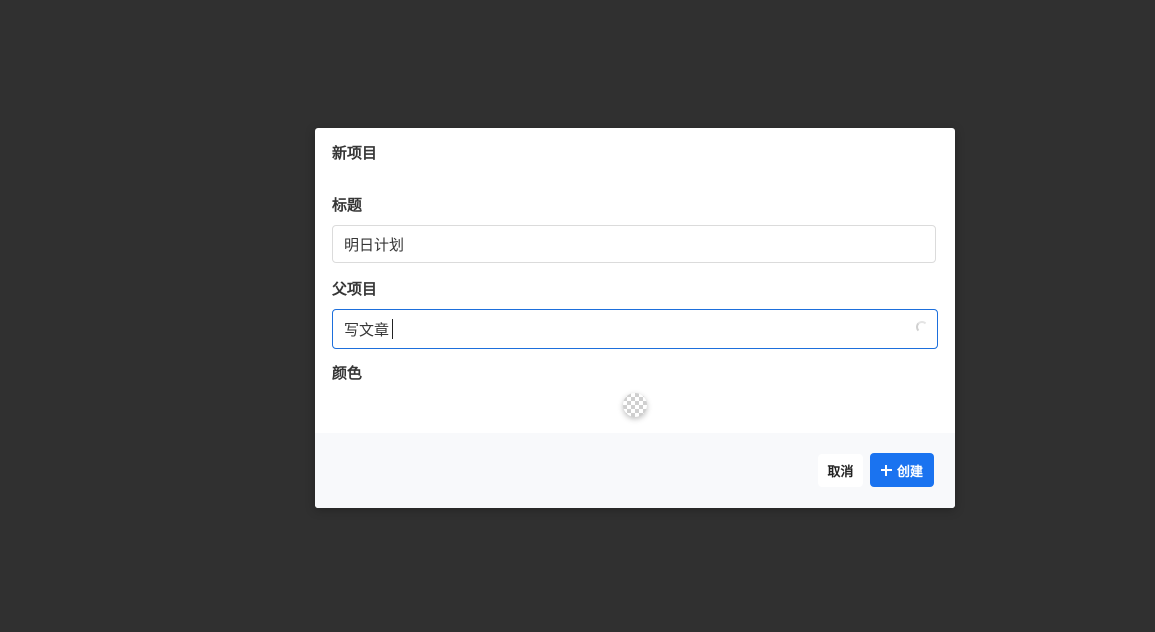 Image resolution: width=1155 pixels, height=632 pixels. Describe the element at coordinates (840, 470) in the screenshot. I see `cancel-button: 取消` at that location.